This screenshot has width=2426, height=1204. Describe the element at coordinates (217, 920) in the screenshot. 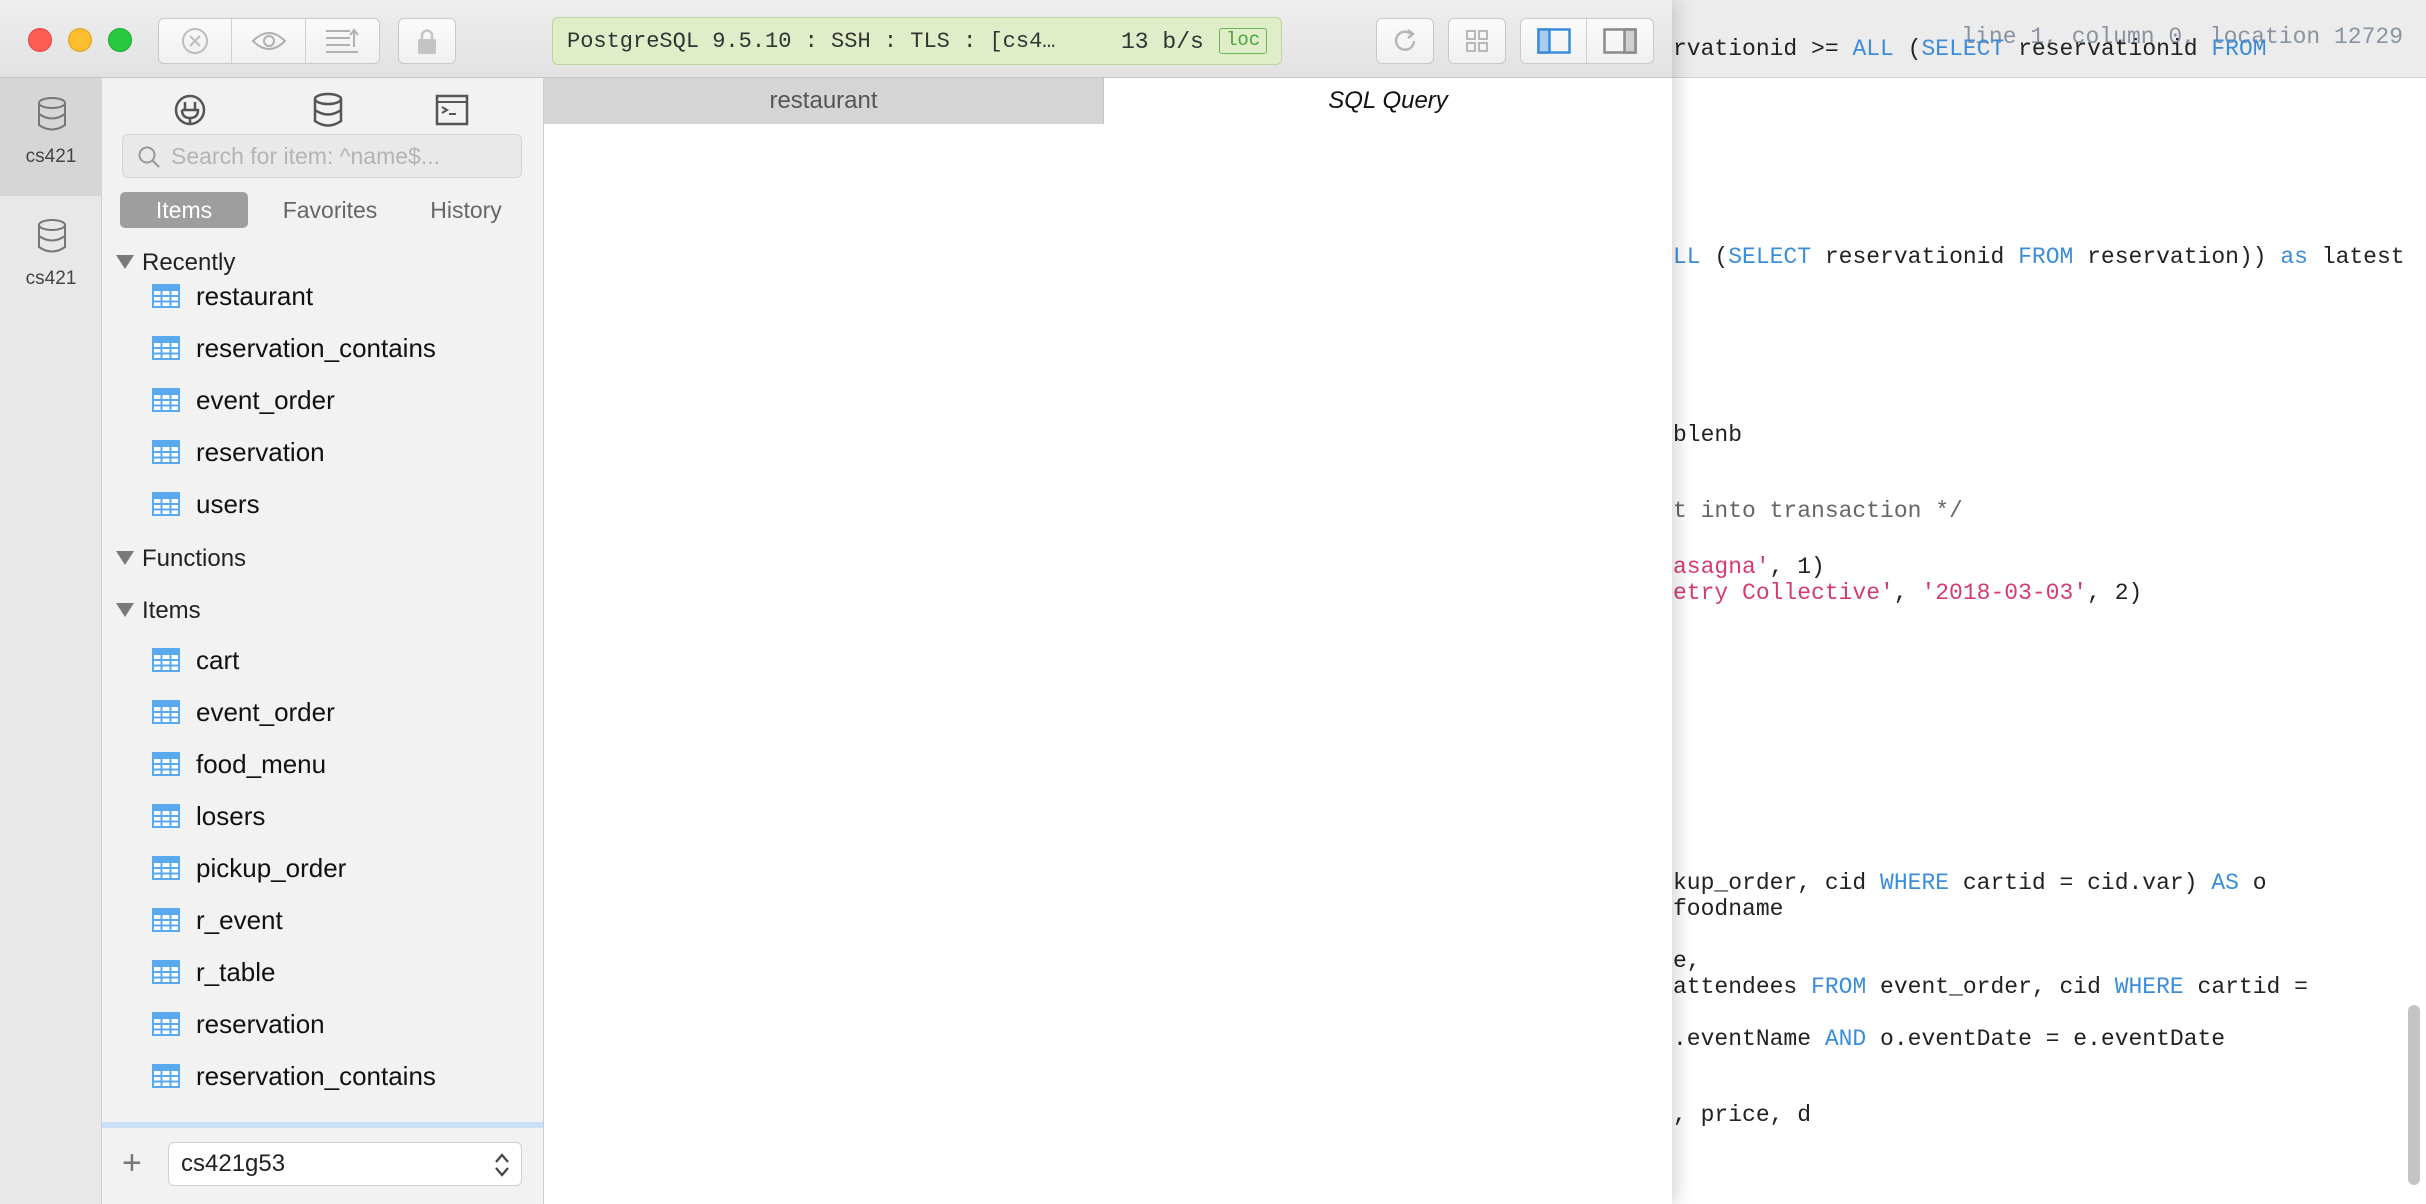

I see `tree-item: r_event` at that location.